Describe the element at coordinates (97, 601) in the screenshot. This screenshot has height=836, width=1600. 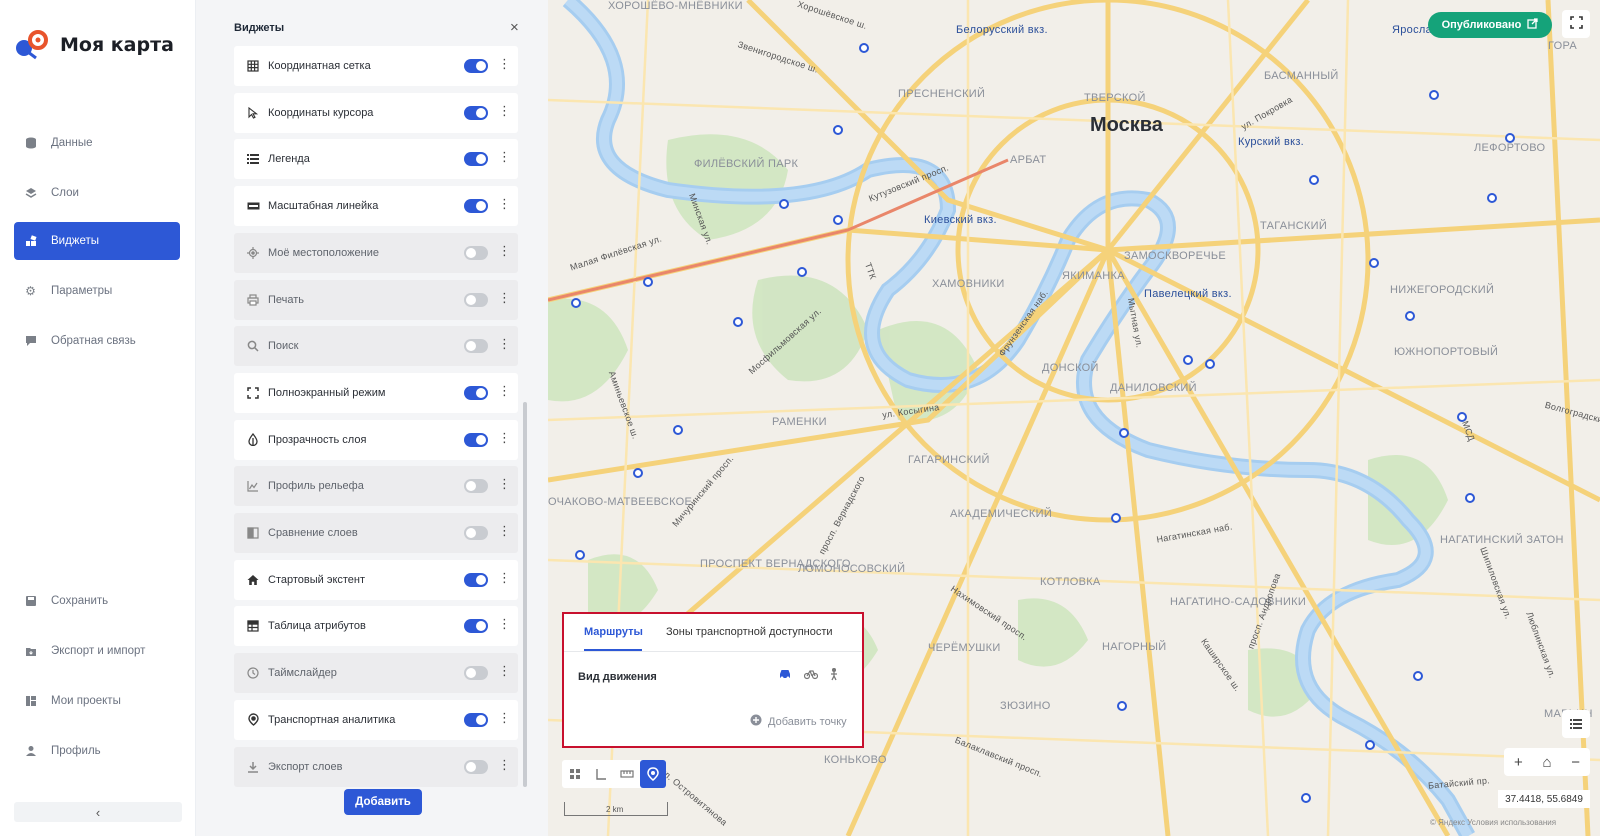
I see `nav-item-save: Сохранить` at that location.